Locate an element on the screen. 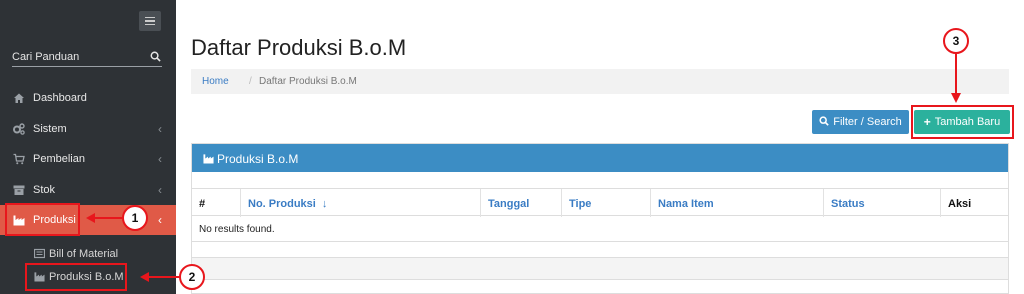  sidebar-item-label: Dashboard is located at coordinates (60, 98).